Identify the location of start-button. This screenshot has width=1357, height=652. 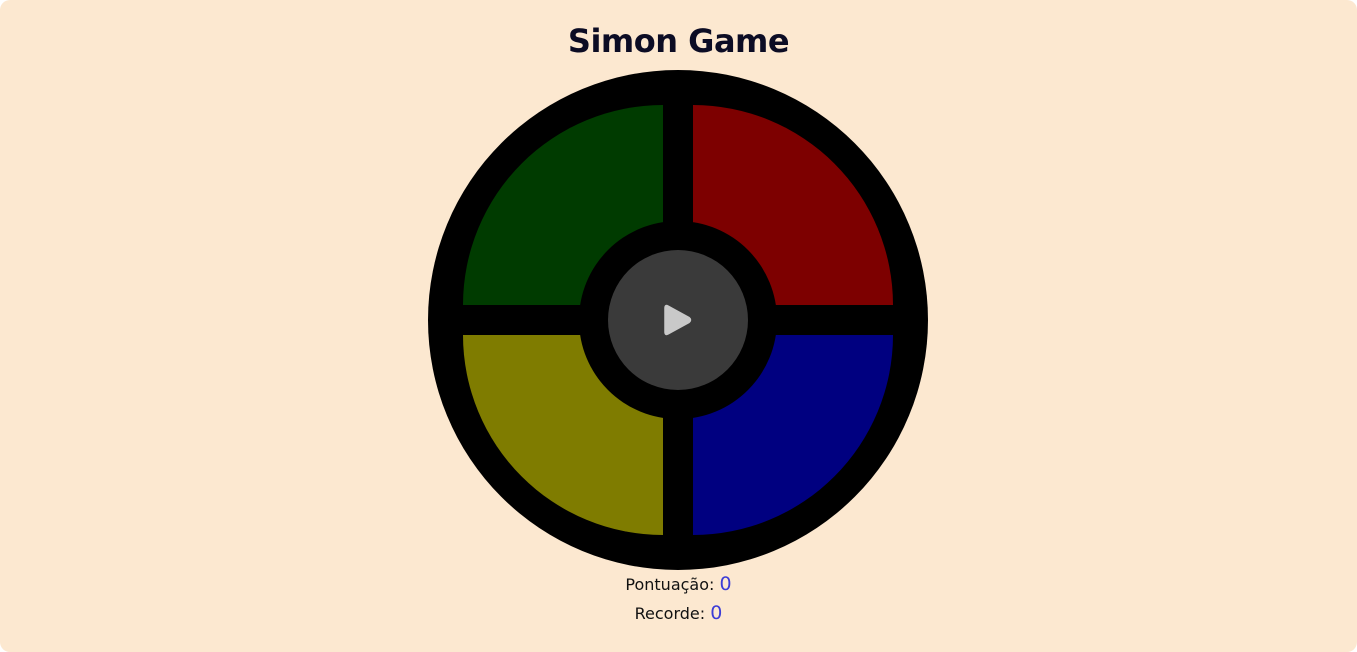
(678, 320).